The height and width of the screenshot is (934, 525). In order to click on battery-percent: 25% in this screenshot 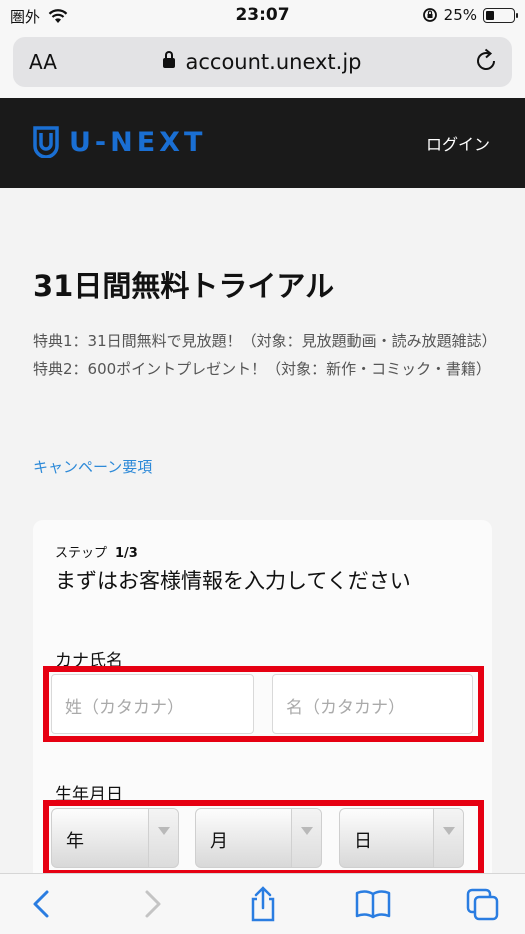, I will do `click(460, 15)`.